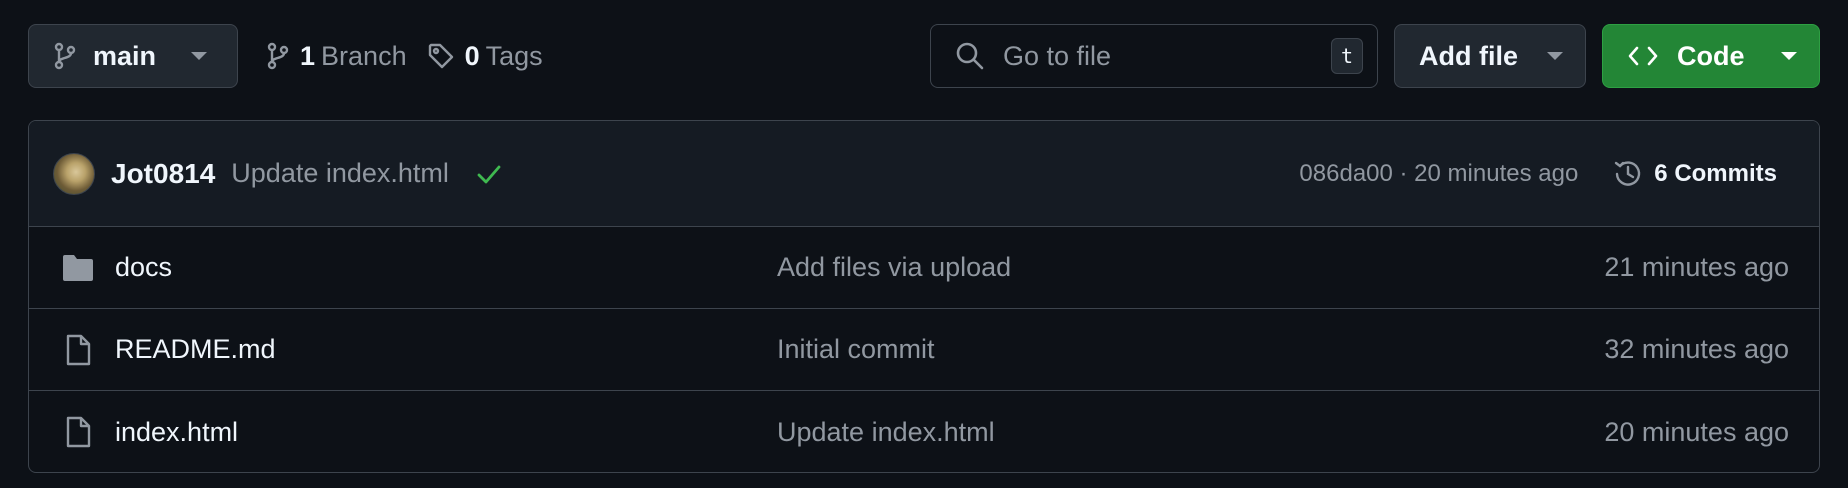  What do you see at coordinates (472, 55) in the screenshot?
I see `tag-count: 0` at bounding box center [472, 55].